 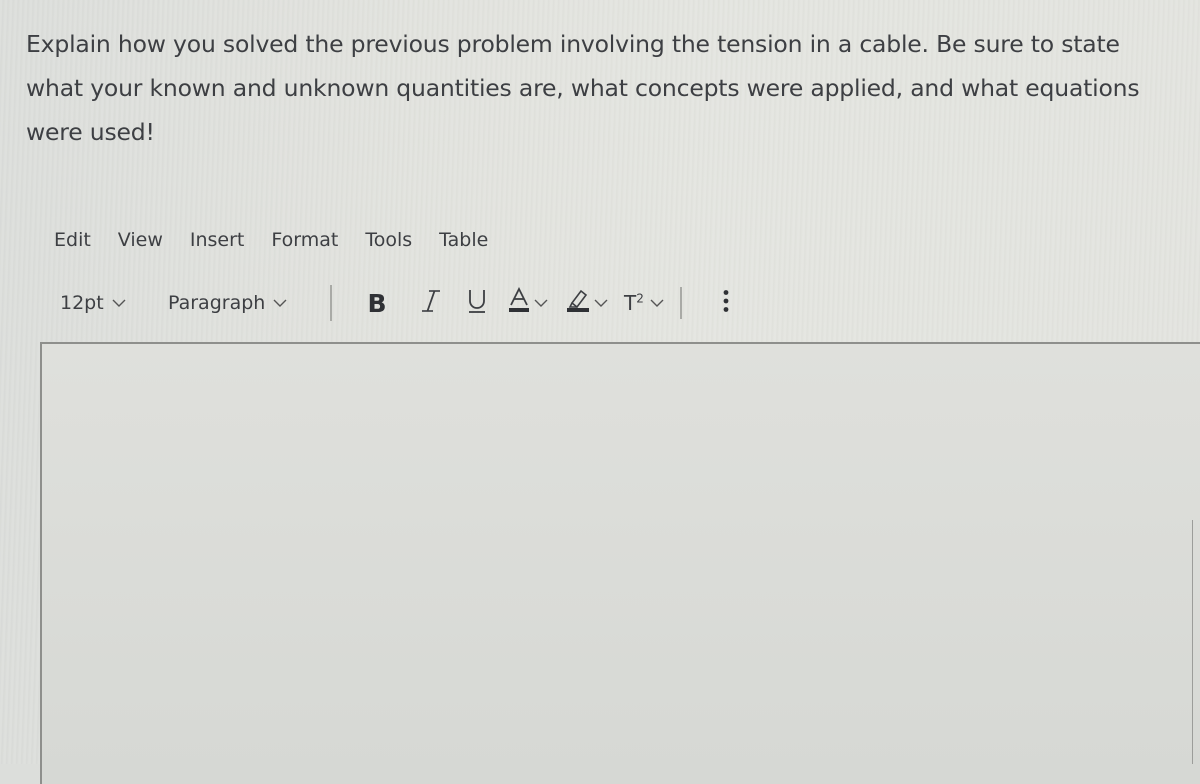 I want to click on italic-button, so click(x=431, y=303).